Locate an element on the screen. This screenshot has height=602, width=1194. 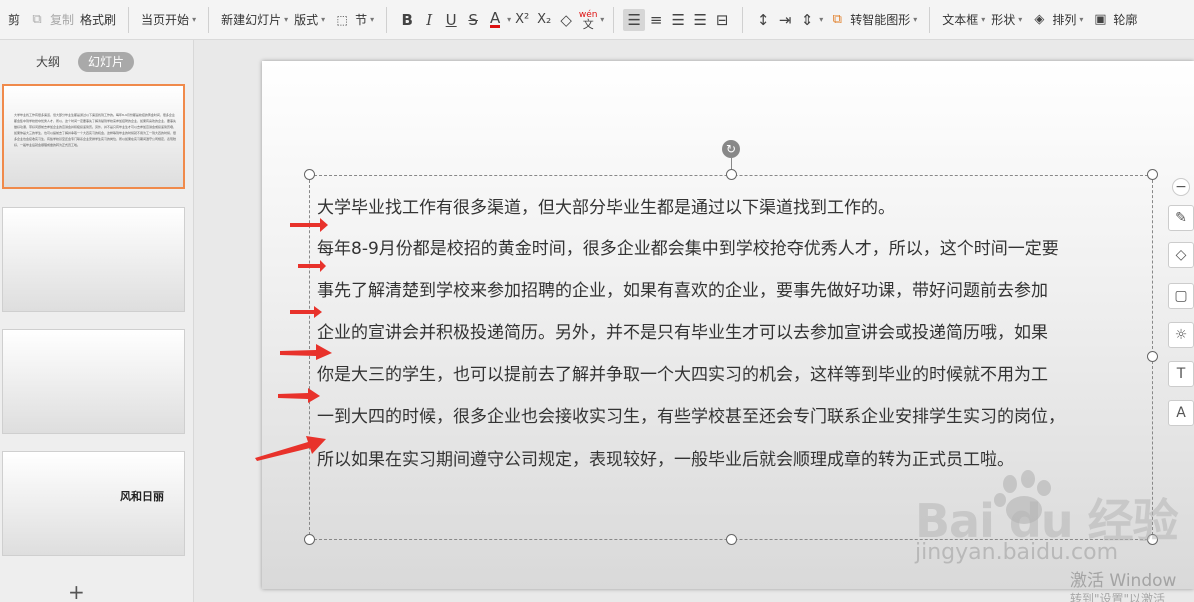
text-effect-icon: A is located at coordinates (1181, 413).